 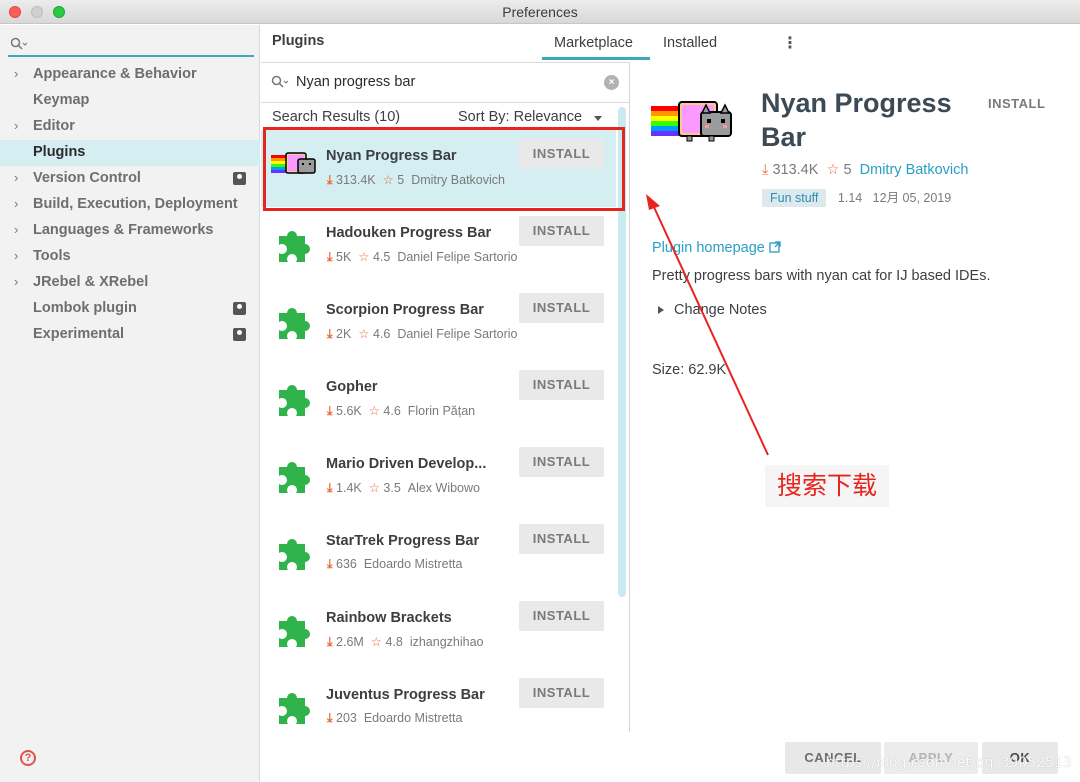 I want to click on plugin-meta: ⤓ 2K ☆ 4.6 Daniel Felipe Sartorio, so click(x=422, y=334).